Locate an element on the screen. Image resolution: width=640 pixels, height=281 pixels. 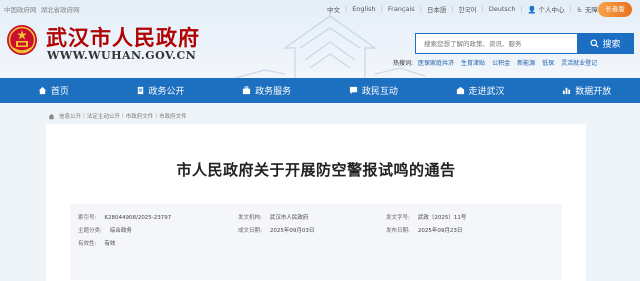
national-emblem-icon is located at coordinates (22, 40).